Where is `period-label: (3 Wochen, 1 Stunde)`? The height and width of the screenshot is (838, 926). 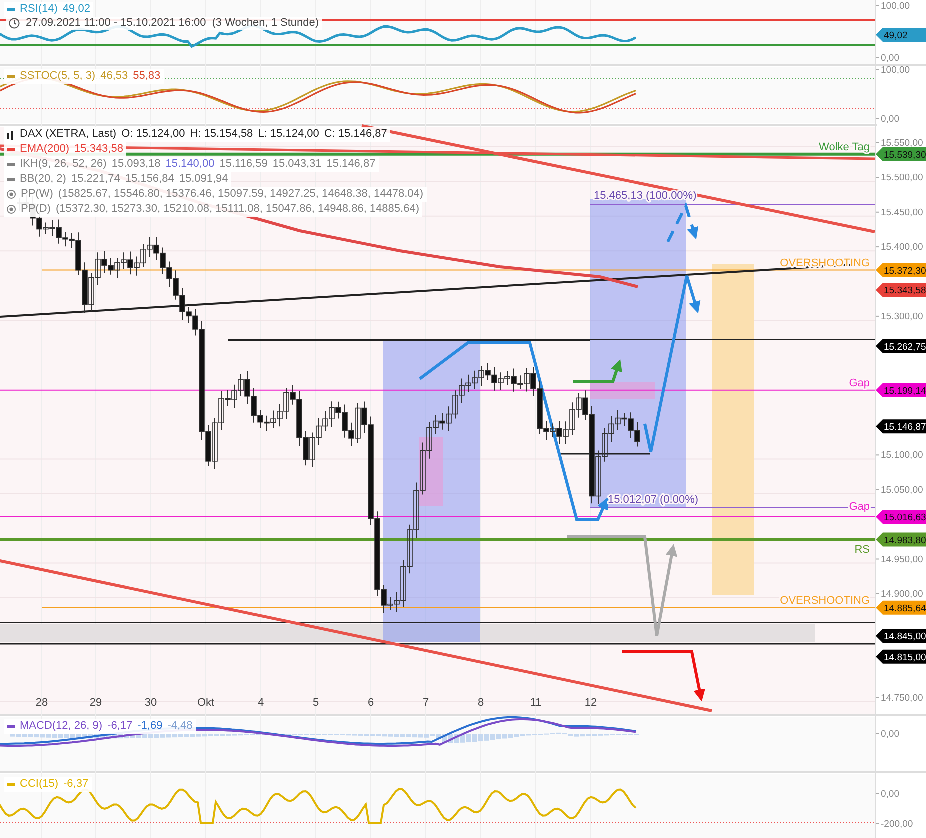
period-label: (3 Wochen, 1 Stunde) is located at coordinates (266, 23).